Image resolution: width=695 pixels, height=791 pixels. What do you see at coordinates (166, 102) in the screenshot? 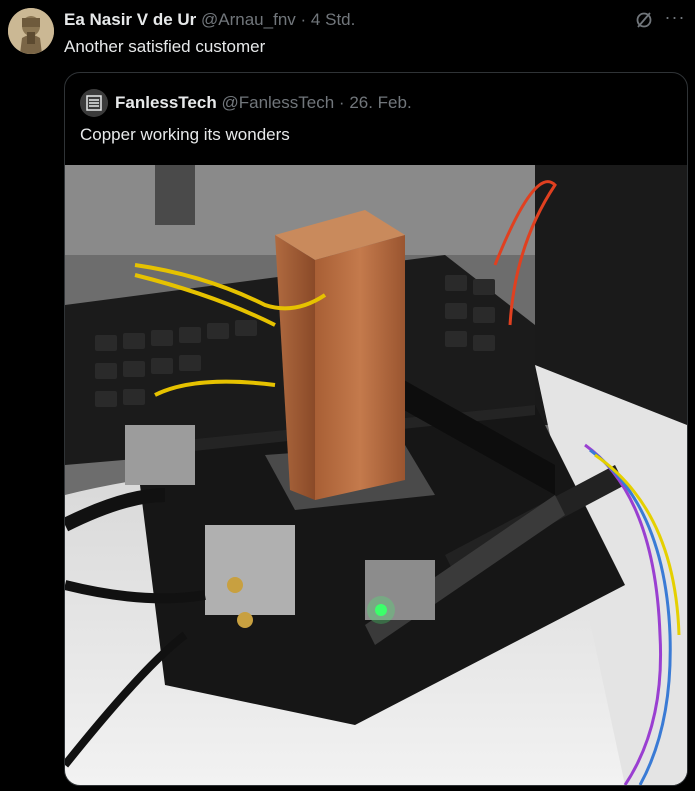
I see `quoted-author-name: FanlessTech` at bounding box center [166, 102].